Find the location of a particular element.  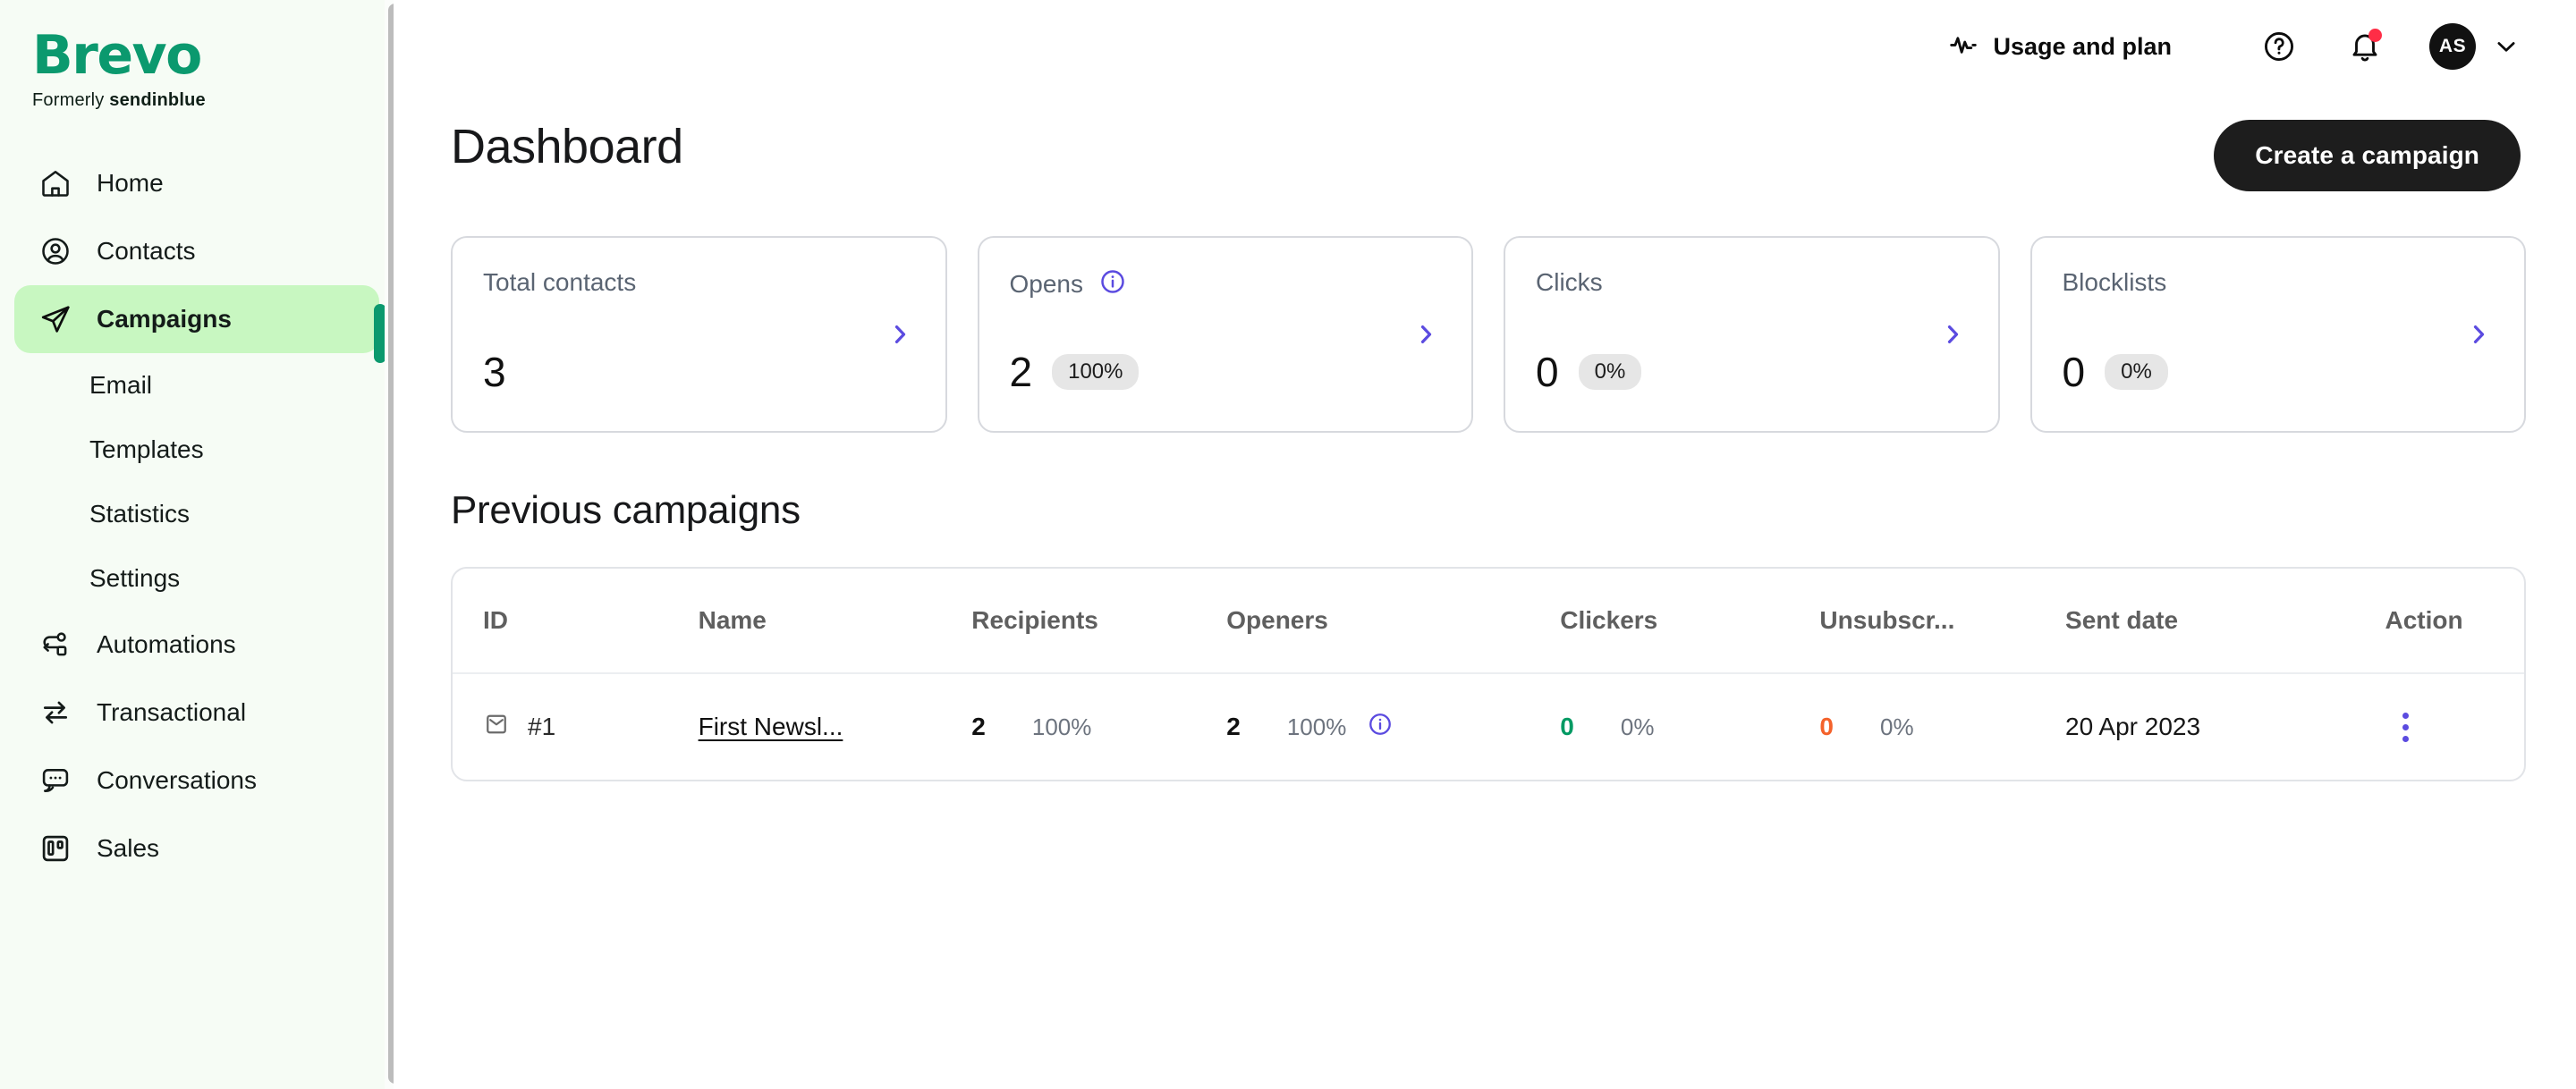

card-label: Opens is located at coordinates (1046, 283).